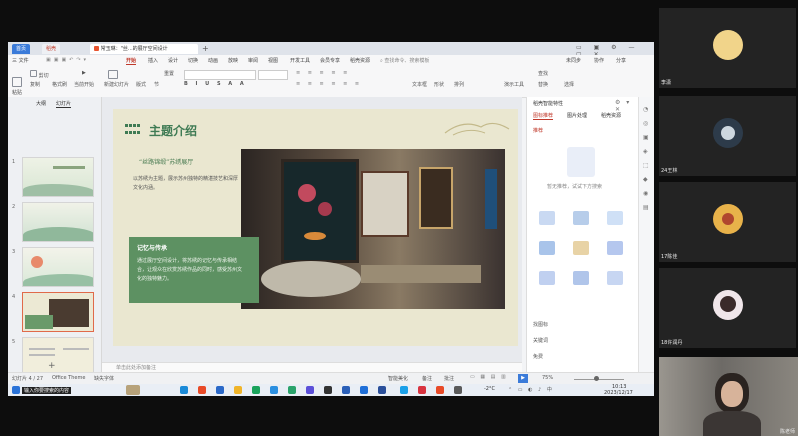 The width and height of the screenshot is (798, 436). What do you see at coordinates (422, 390) in the screenshot?
I see `wps-icon` at bounding box center [422, 390].